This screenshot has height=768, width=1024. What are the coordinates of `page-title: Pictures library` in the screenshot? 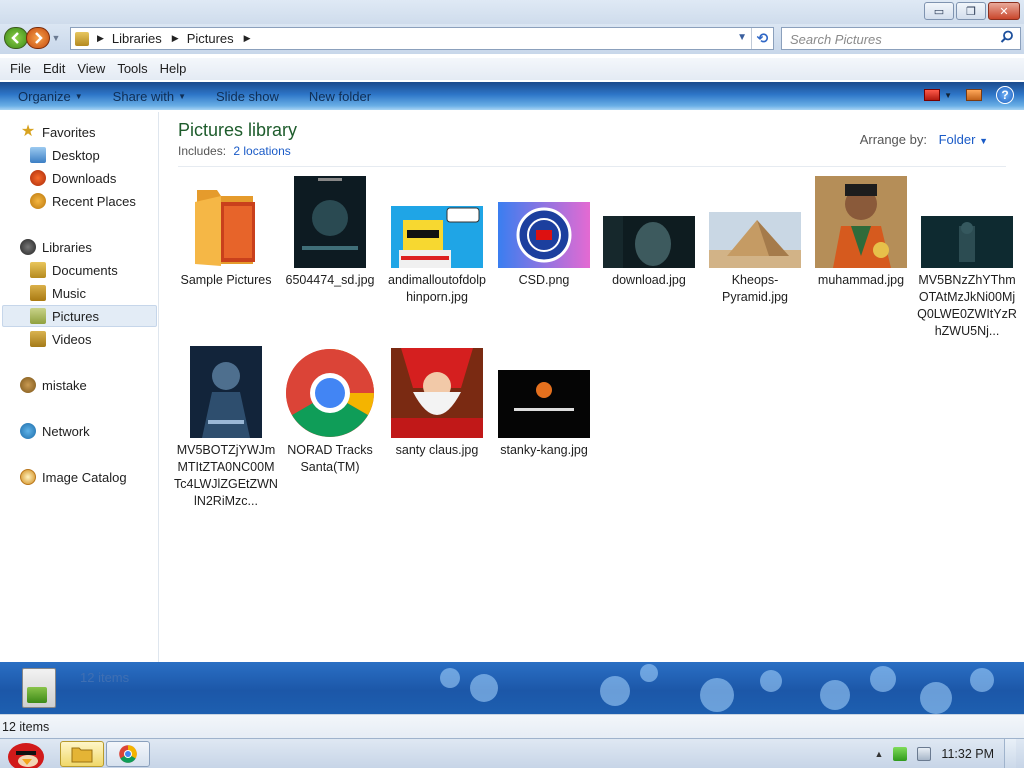 It's located at (238, 130).